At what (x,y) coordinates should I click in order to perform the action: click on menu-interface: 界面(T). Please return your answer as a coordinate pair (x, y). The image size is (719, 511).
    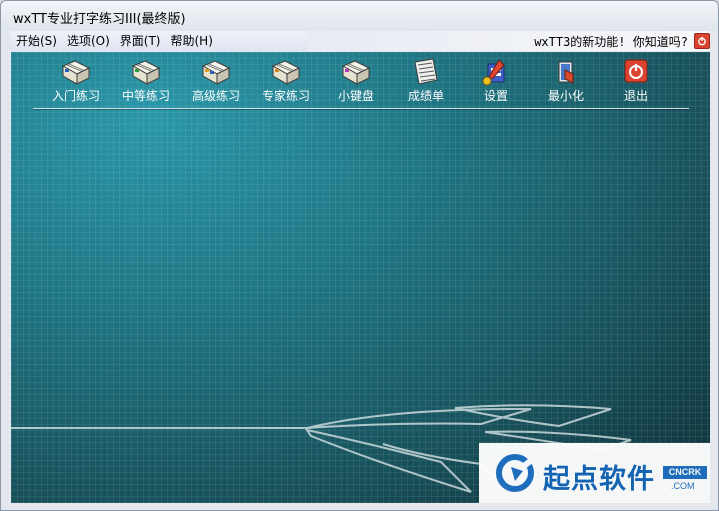
    Looking at the image, I should click on (140, 41).